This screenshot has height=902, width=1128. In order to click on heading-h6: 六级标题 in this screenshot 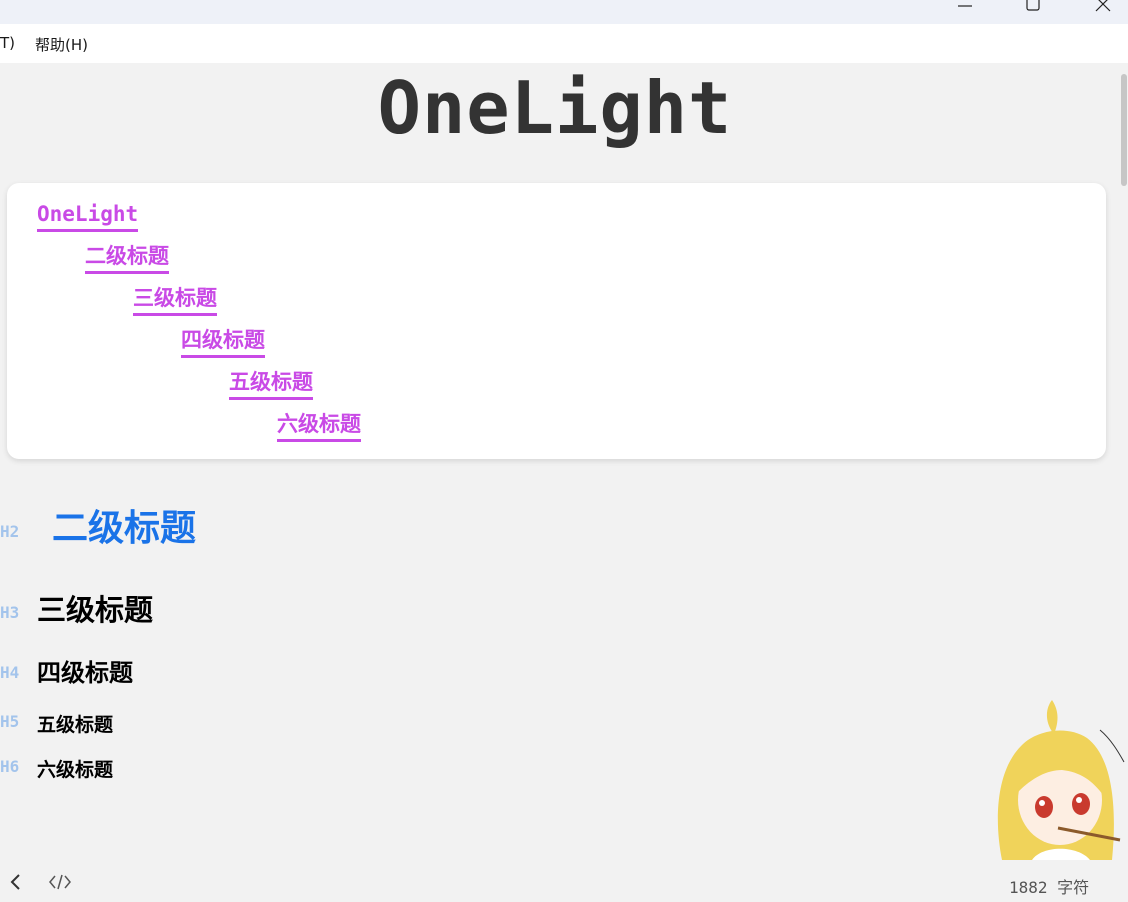, I will do `click(75, 770)`.